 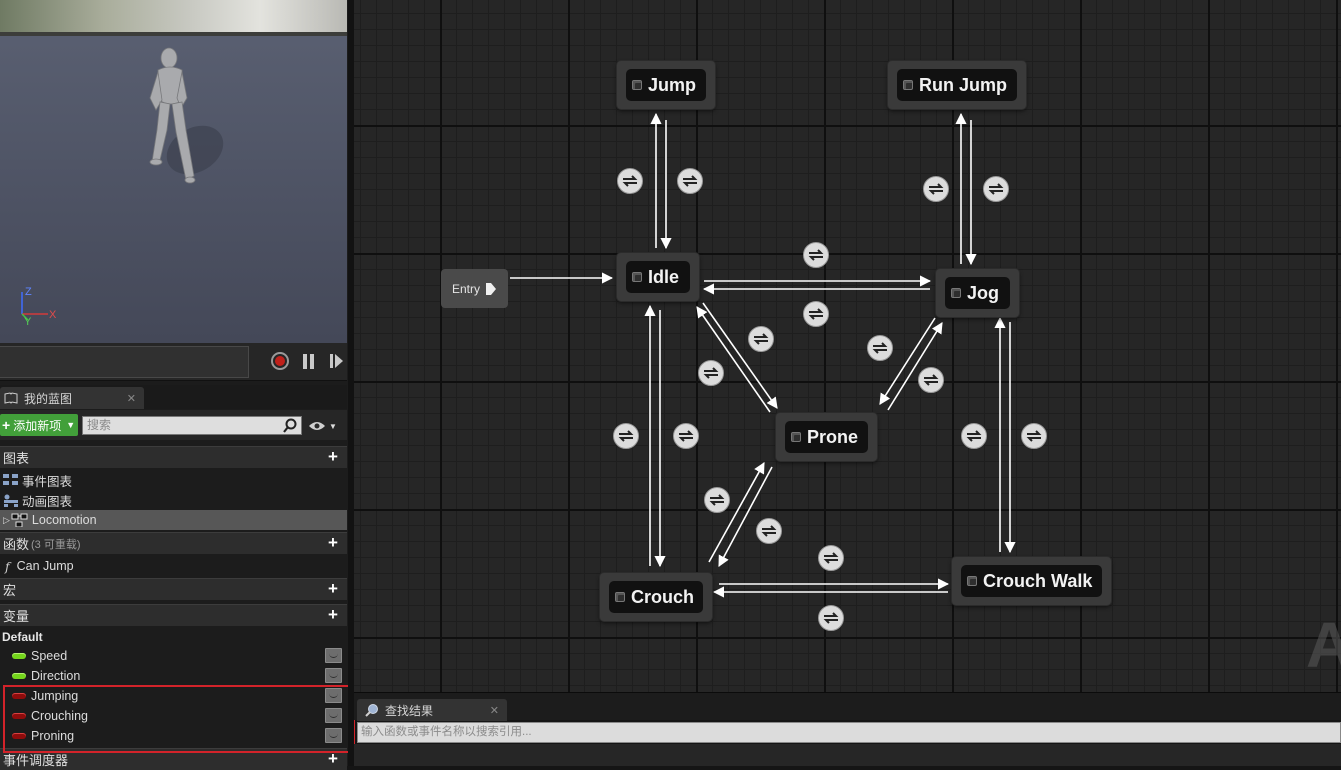 I want to click on graph-item-event-graph: 事件图表, so click(x=173, y=480).